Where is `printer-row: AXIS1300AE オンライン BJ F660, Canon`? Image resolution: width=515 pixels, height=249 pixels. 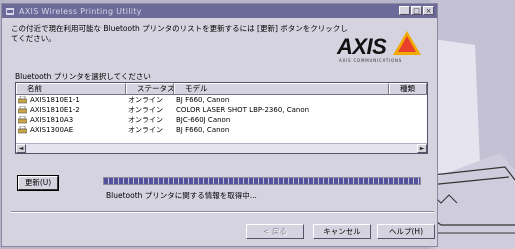 printer-row: AXIS1300AE オンライン BJ F660, Canon is located at coordinates (221, 130).